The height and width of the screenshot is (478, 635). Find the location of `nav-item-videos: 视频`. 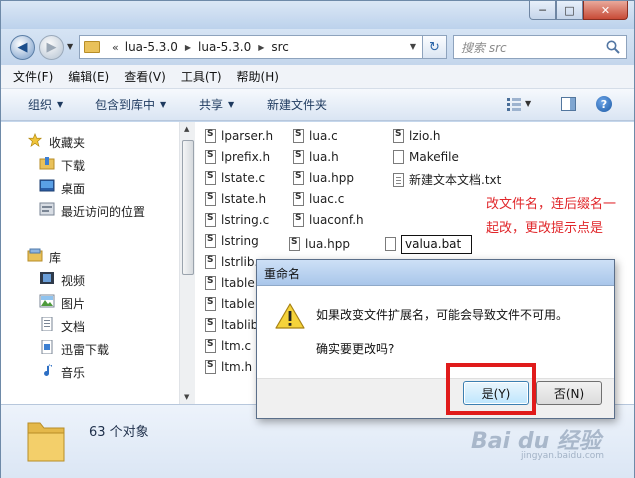

nav-item-videos: 视频 is located at coordinates (73, 280).